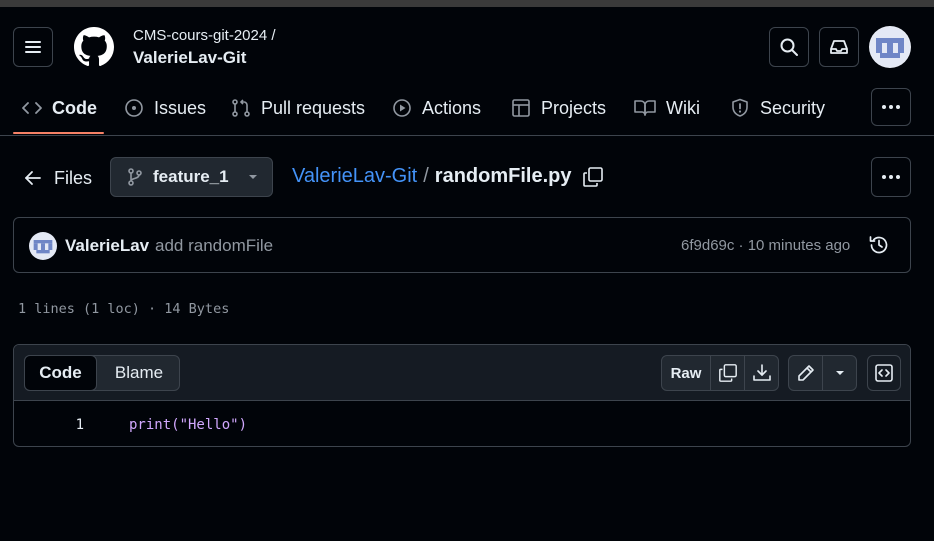  Describe the element at coordinates (879, 245) in the screenshot. I see `history-icon` at that location.